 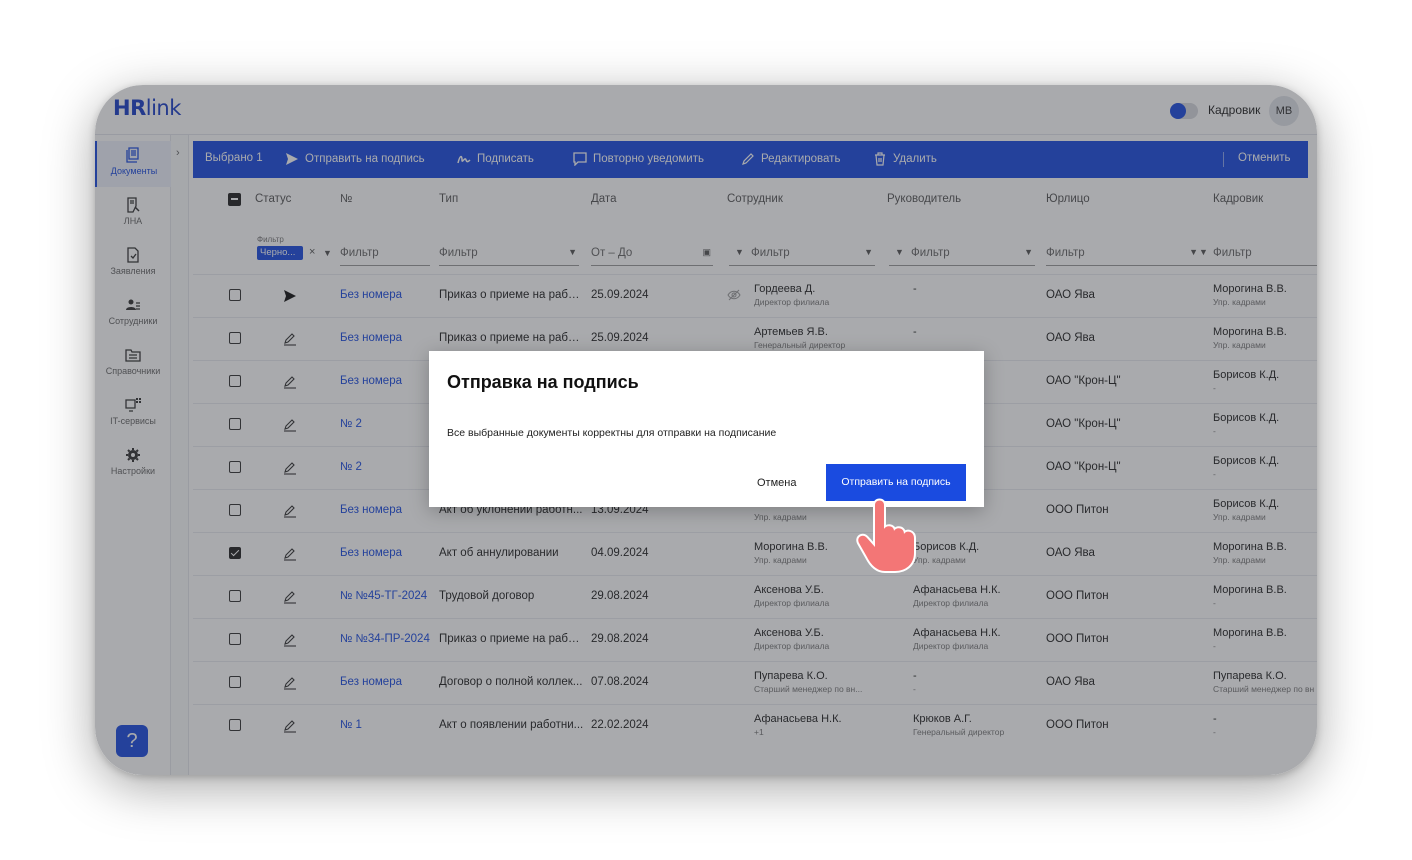 What do you see at coordinates (543, 382) in the screenshot?
I see `dialog-title: Отправка на подпись` at bounding box center [543, 382].